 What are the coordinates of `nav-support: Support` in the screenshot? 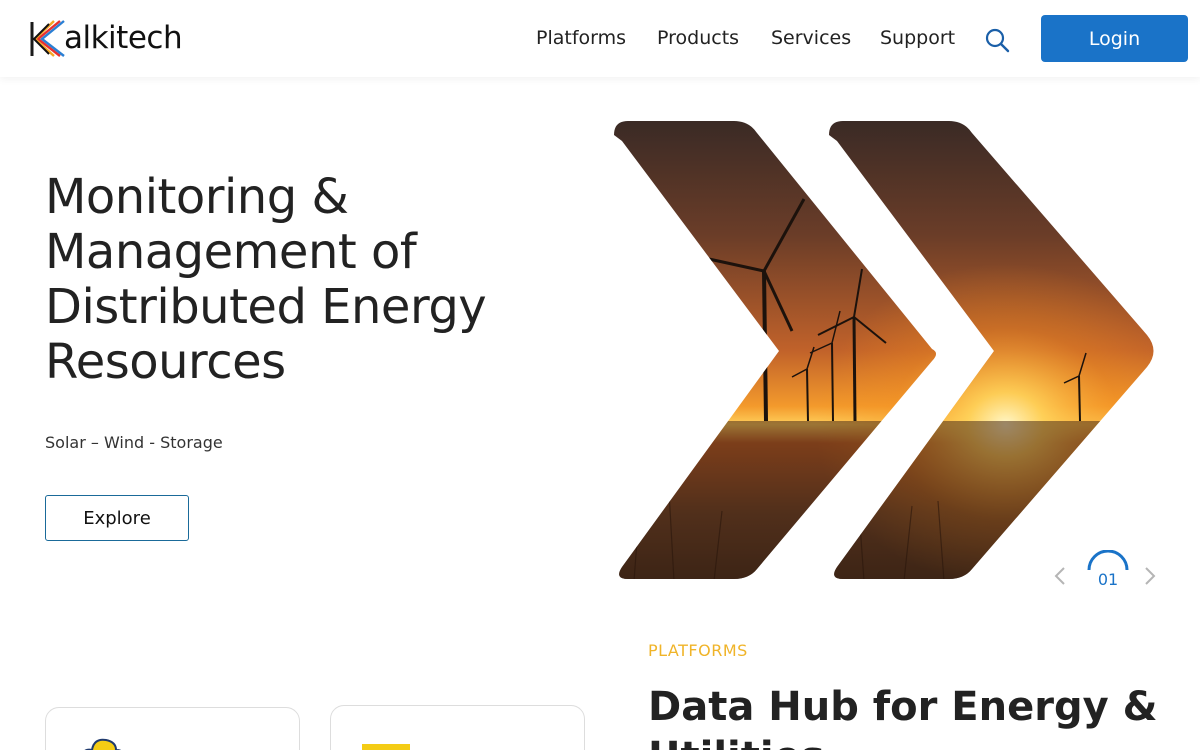 It's located at (917, 38).